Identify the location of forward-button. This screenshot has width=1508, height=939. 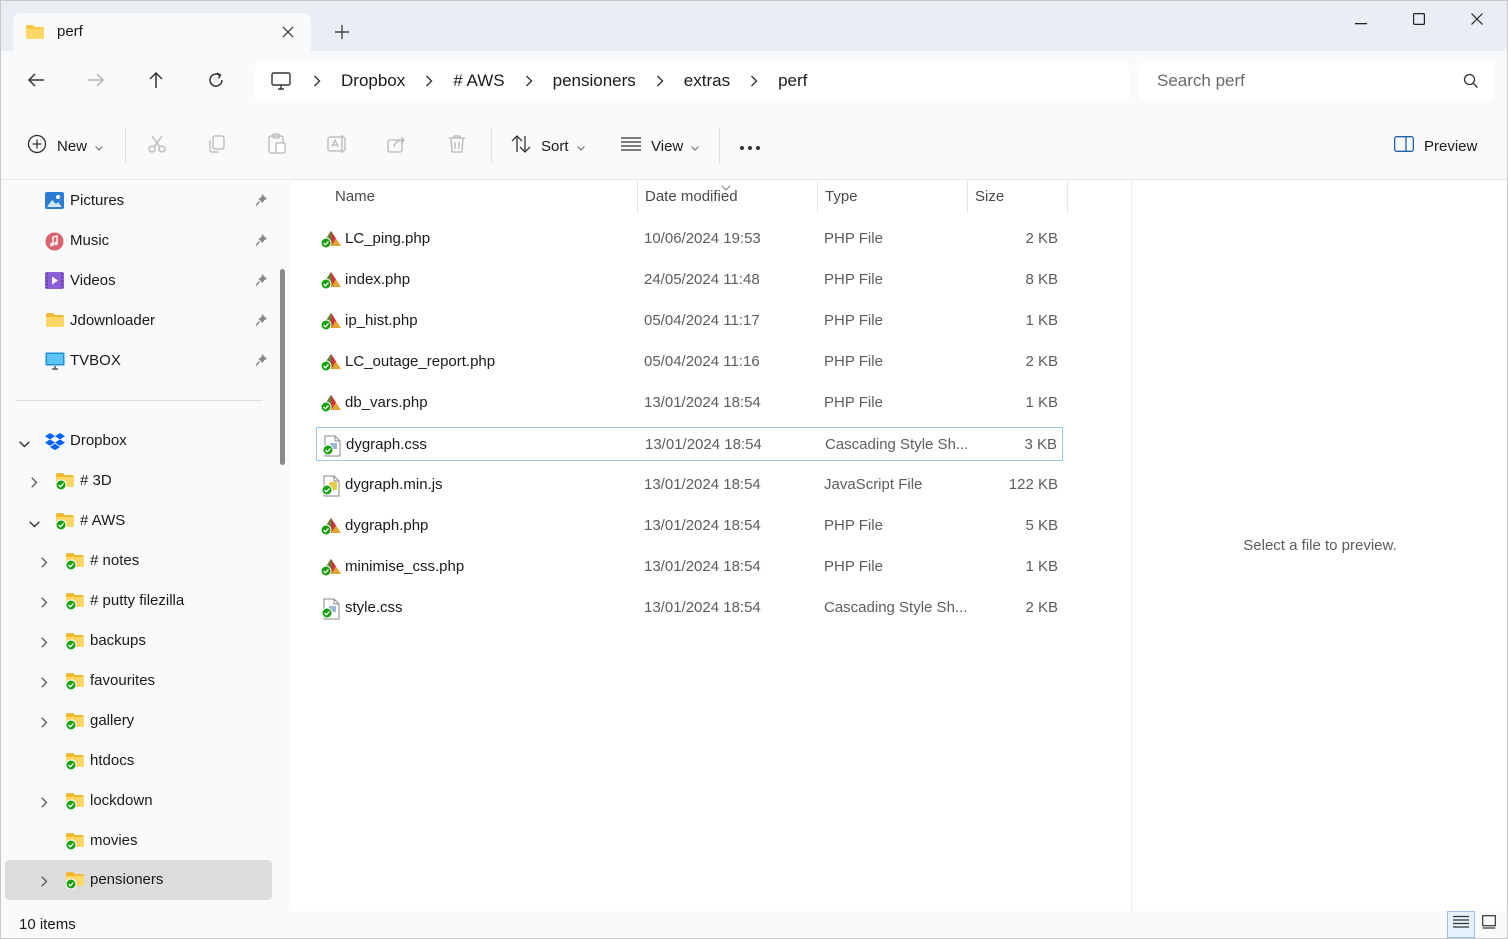
(96, 82).